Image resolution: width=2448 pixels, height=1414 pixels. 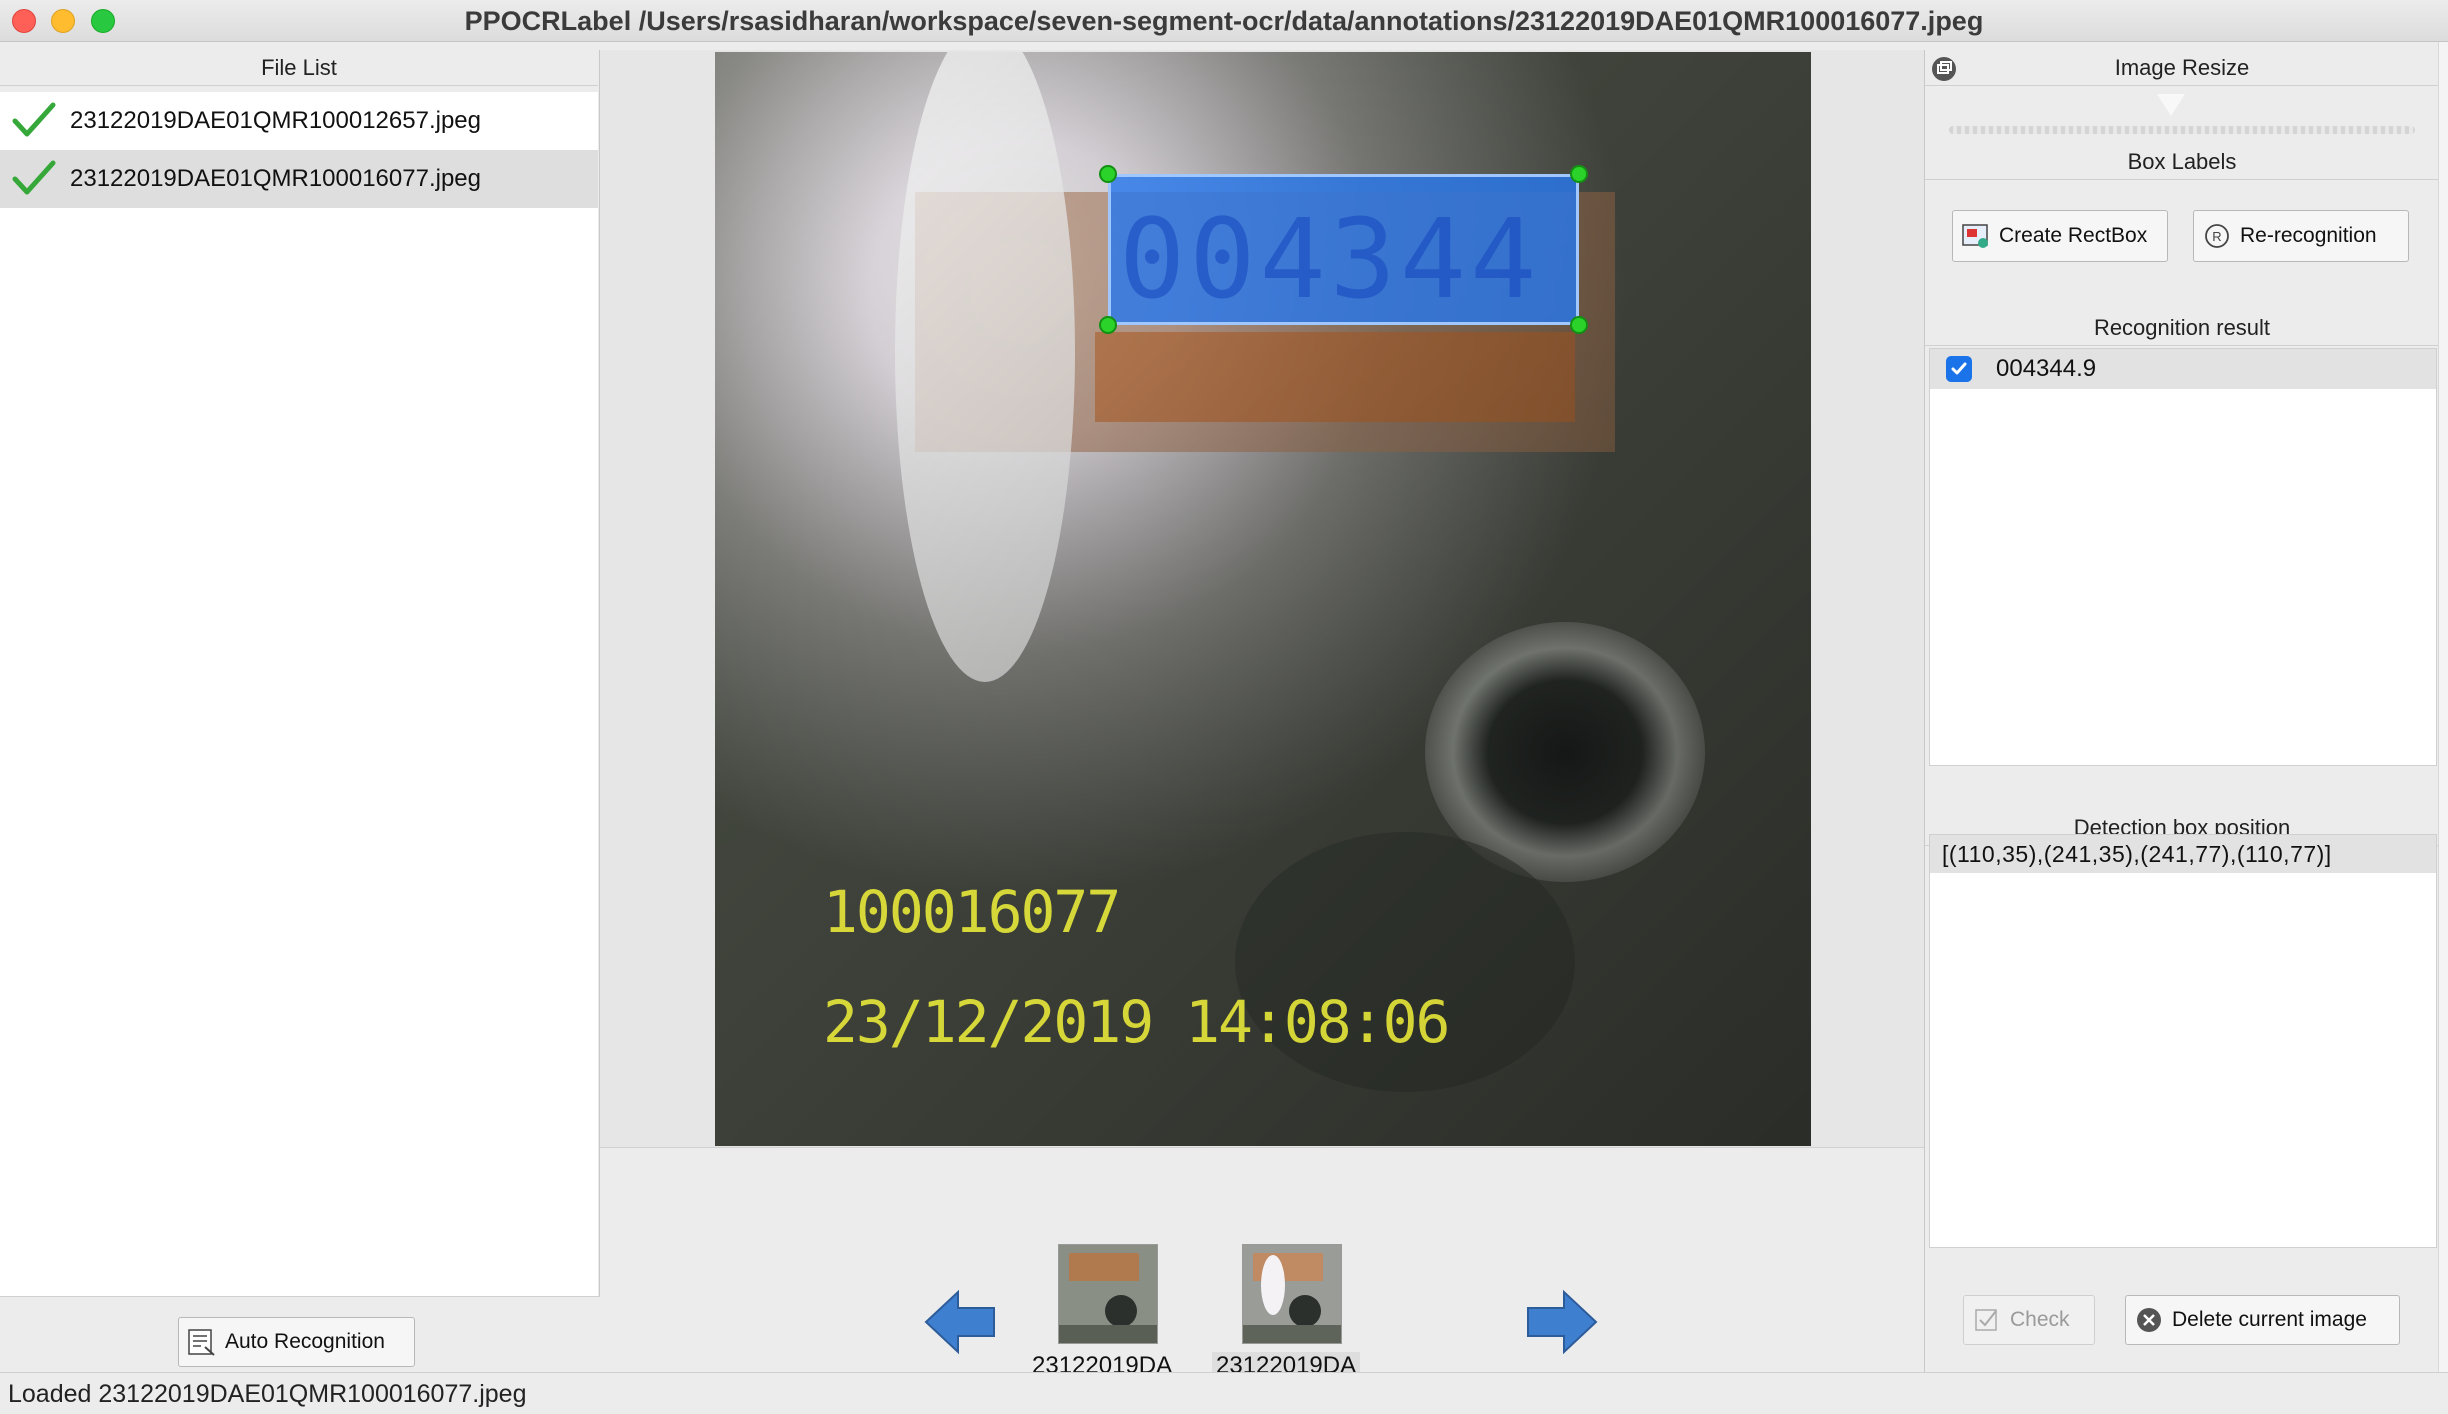 I want to click on box-handle-bottom-left, so click(x=1108, y=325).